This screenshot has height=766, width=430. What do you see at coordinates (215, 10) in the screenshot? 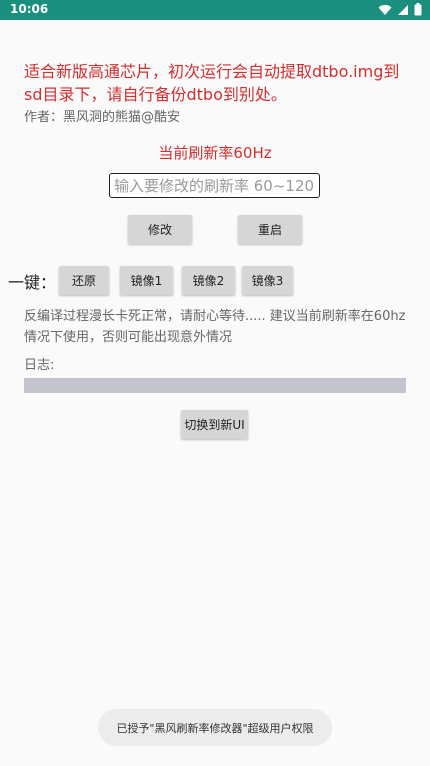
I see `status-bar: 10:06` at bounding box center [215, 10].